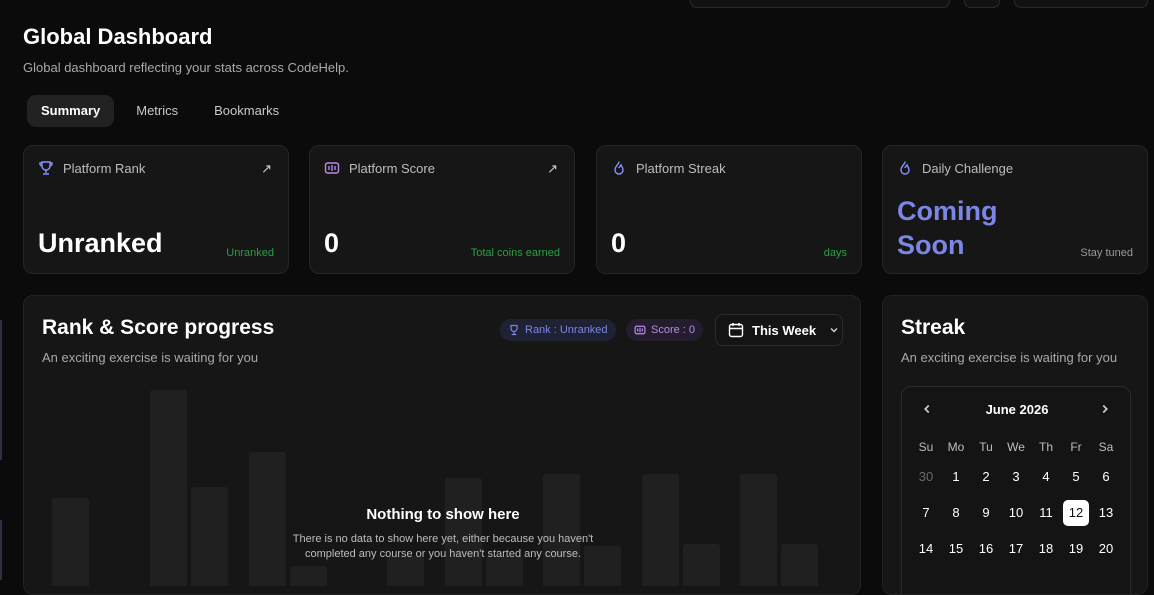 Image resolution: width=1154 pixels, height=595 pixels. I want to click on weekday-label: Su, so click(926, 447).